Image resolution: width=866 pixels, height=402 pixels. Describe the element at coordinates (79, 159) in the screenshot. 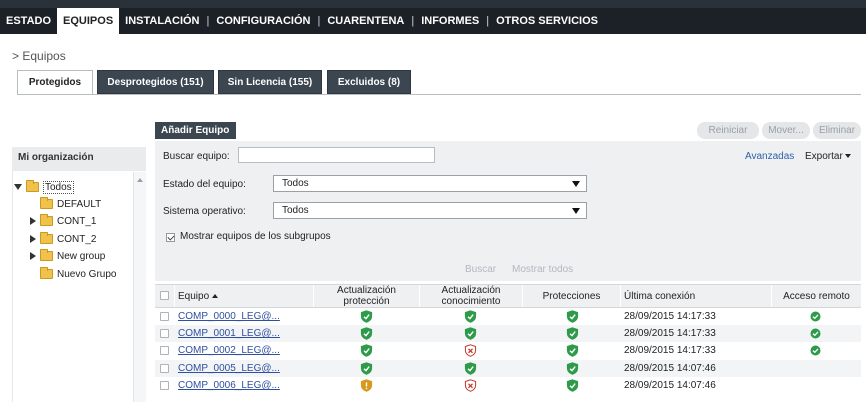

I see `sidebar-title: Mi organización` at that location.